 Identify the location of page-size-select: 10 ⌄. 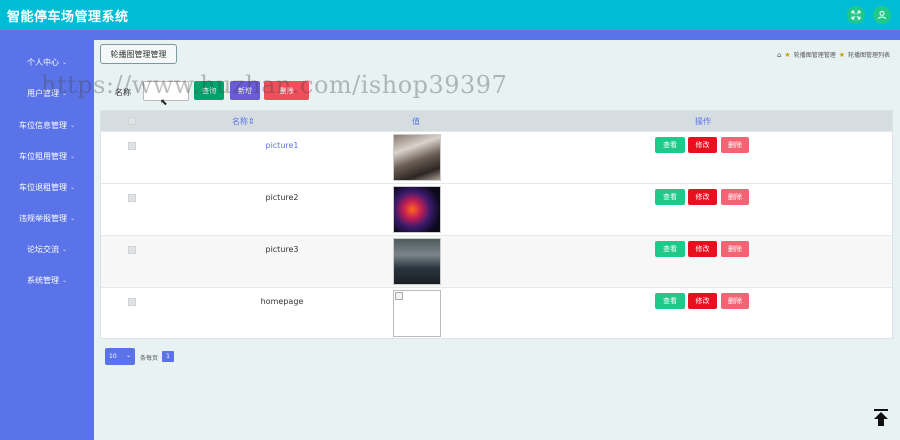
(120, 356).